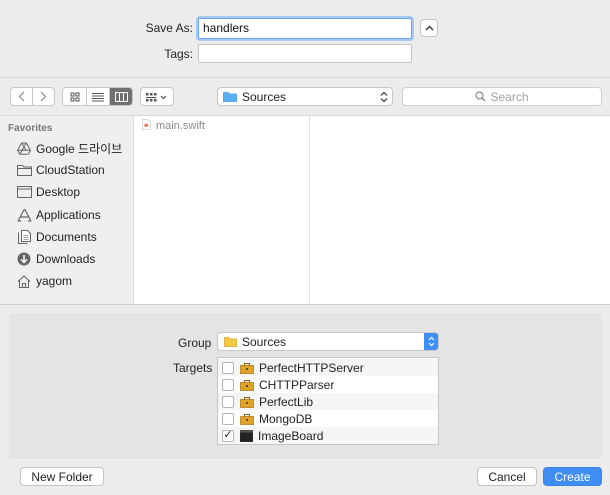  What do you see at coordinates (305, 28) in the screenshot?
I see `filename-input: handlers` at bounding box center [305, 28].